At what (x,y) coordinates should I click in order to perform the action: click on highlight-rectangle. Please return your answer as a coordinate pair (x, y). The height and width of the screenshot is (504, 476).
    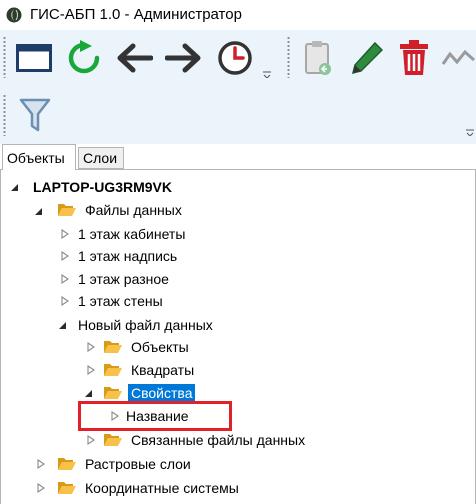
    Looking at the image, I should click on (155, 416).